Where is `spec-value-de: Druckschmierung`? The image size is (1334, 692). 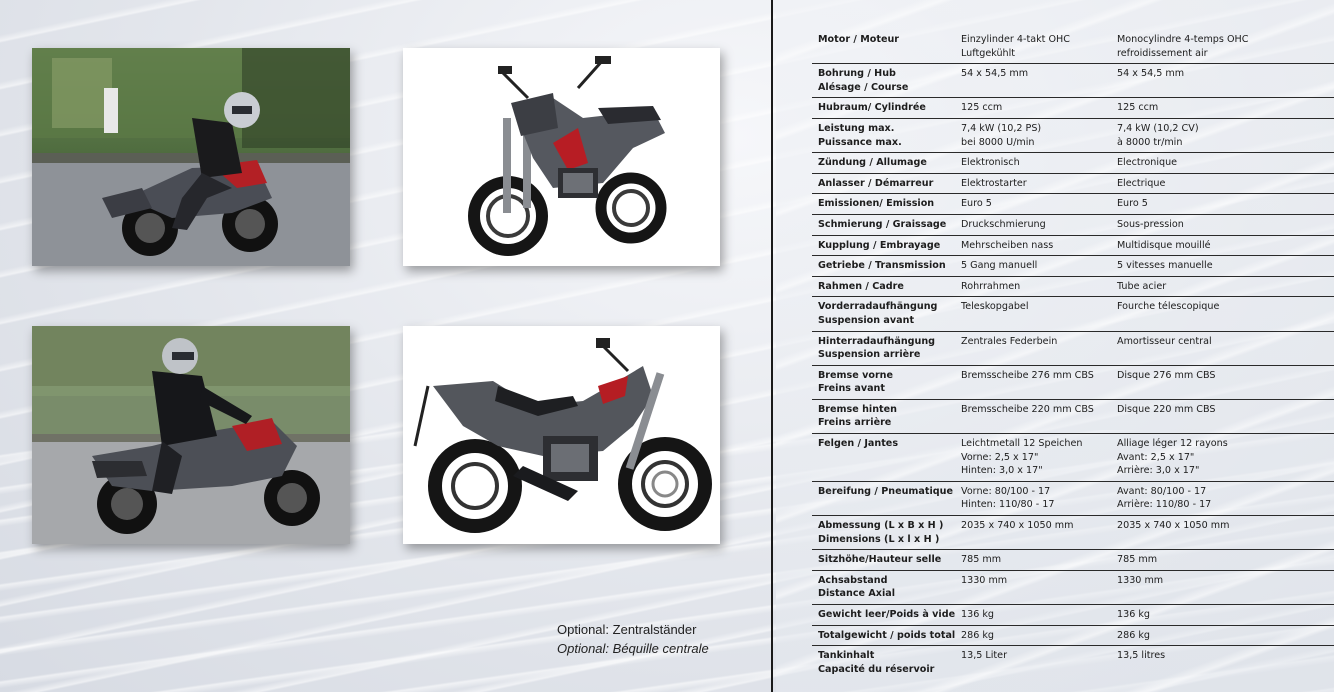 spec-value-de: Druckschmierung is located at coordinates (1003, 224).